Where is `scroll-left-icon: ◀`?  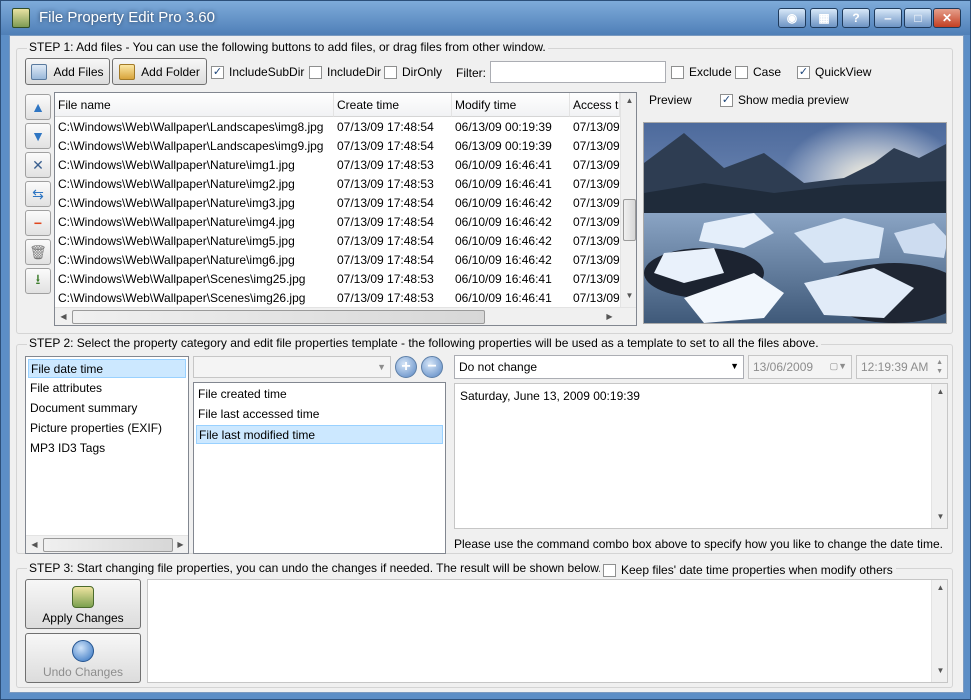 scroll-left-icon: ◀ is located at coordinates (63, 316).